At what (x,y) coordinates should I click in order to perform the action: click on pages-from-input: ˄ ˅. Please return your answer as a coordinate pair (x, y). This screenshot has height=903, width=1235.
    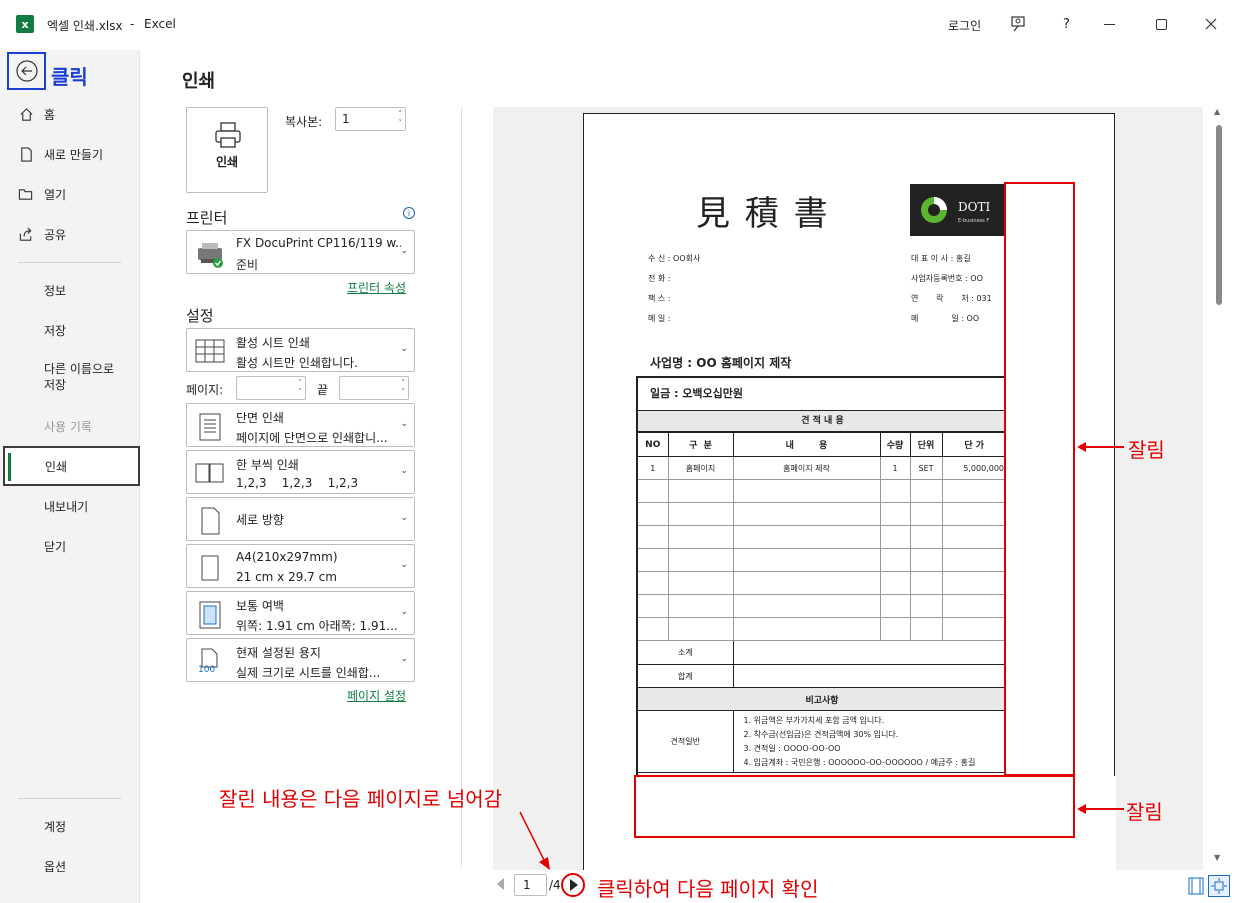
    Looking at the image, I should click on (271, 388).